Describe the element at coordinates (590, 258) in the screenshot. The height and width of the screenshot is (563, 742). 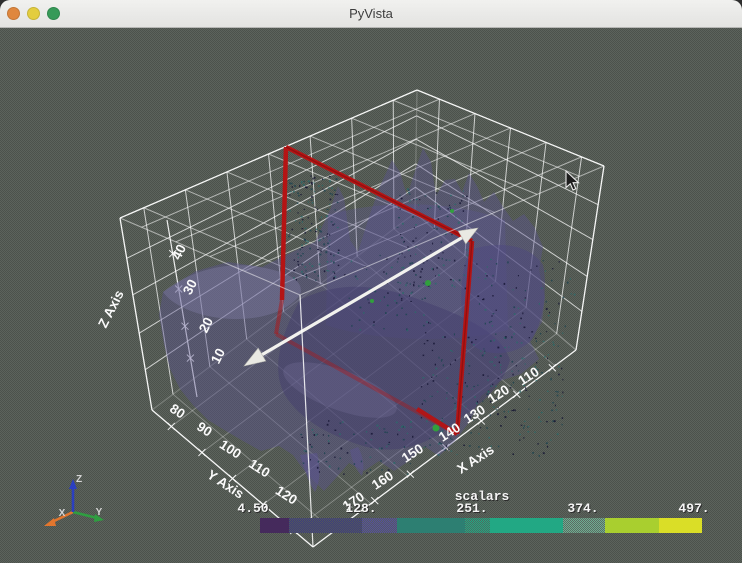
I see `box-edge` at that location.